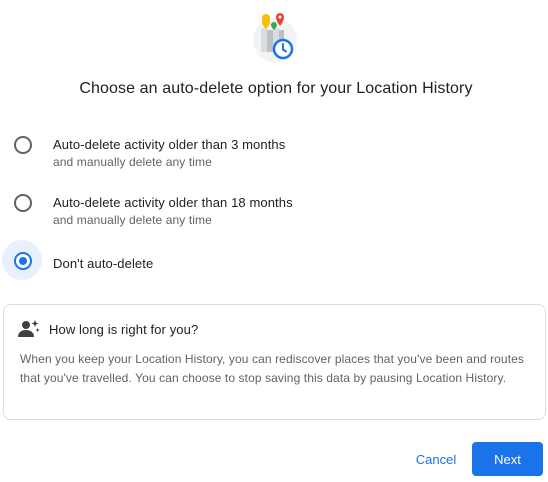 This screenshot has height=482, width=548. I want to click on cancel-button: Cancel, so click(436, 459).